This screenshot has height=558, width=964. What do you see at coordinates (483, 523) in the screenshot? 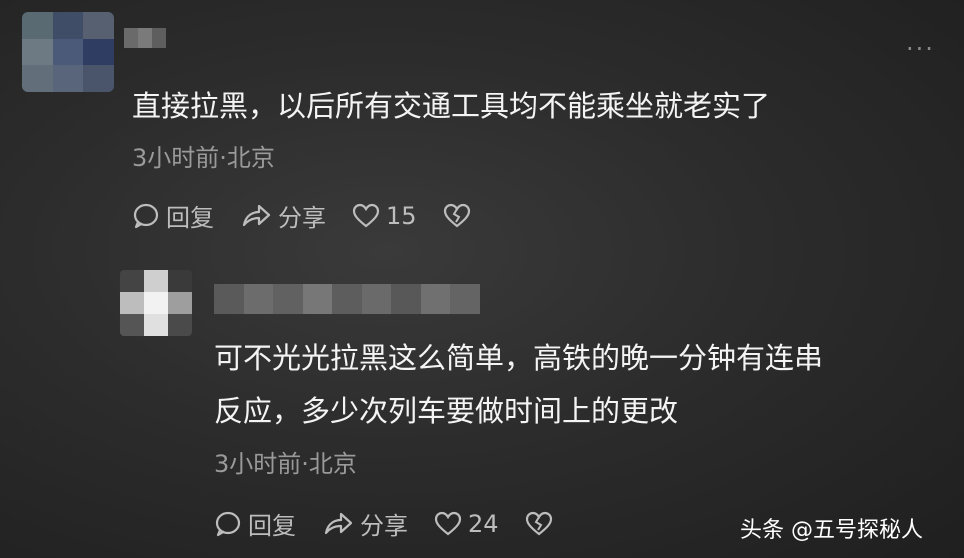
I see `like-count: 24` at bounding box center [483, 523].